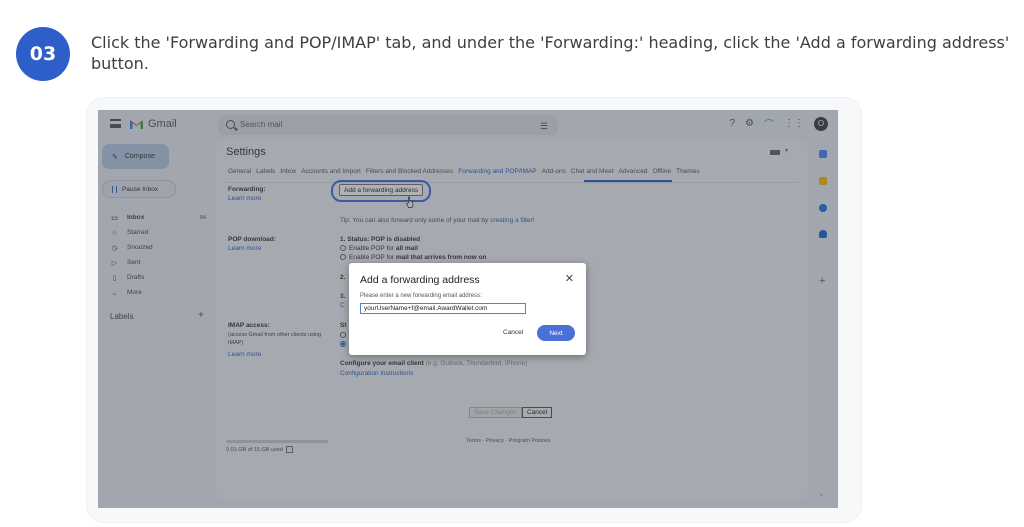 The image size is (1024, 527). Describe the element at coordinates (513, 332) in the screenshot. I see `dialog-cancel-button: Cancel` at that location.